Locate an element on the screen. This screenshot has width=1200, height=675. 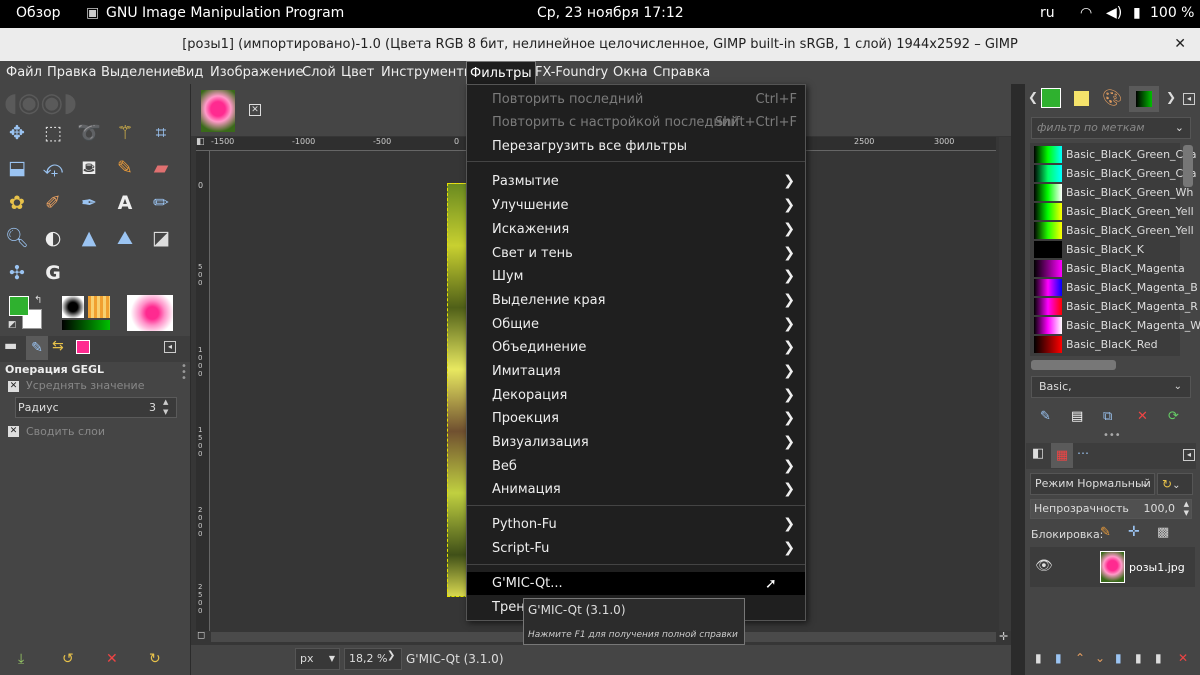
patterns-tab-icon is located at coordinates (1081, 98).